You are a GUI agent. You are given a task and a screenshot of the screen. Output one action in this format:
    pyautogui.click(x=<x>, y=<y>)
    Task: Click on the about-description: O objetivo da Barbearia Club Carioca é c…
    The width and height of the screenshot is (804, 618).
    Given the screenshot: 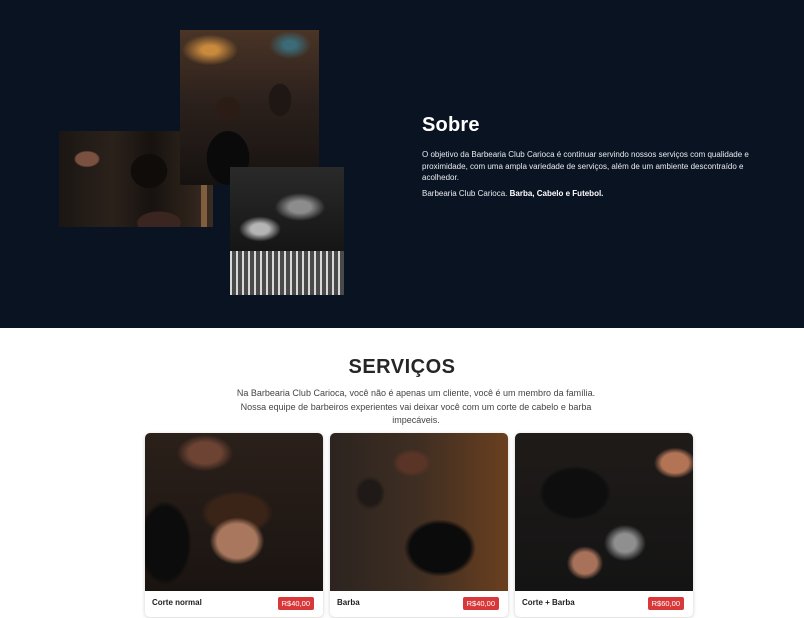 What is the action you would take?
    pyautogui.click(x=585, y=166)
    